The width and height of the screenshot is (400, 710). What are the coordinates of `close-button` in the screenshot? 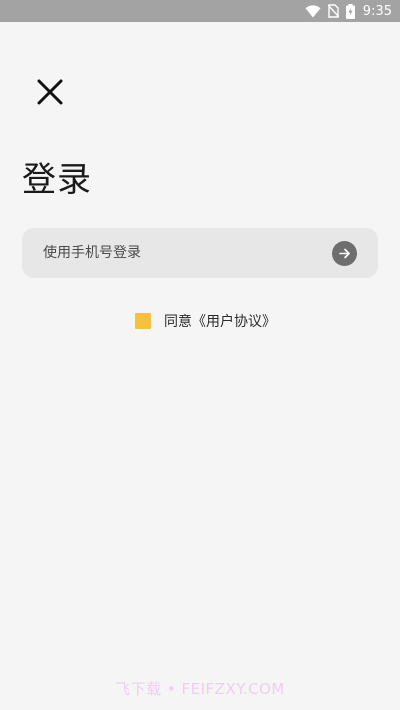 It's located at (50, 94).